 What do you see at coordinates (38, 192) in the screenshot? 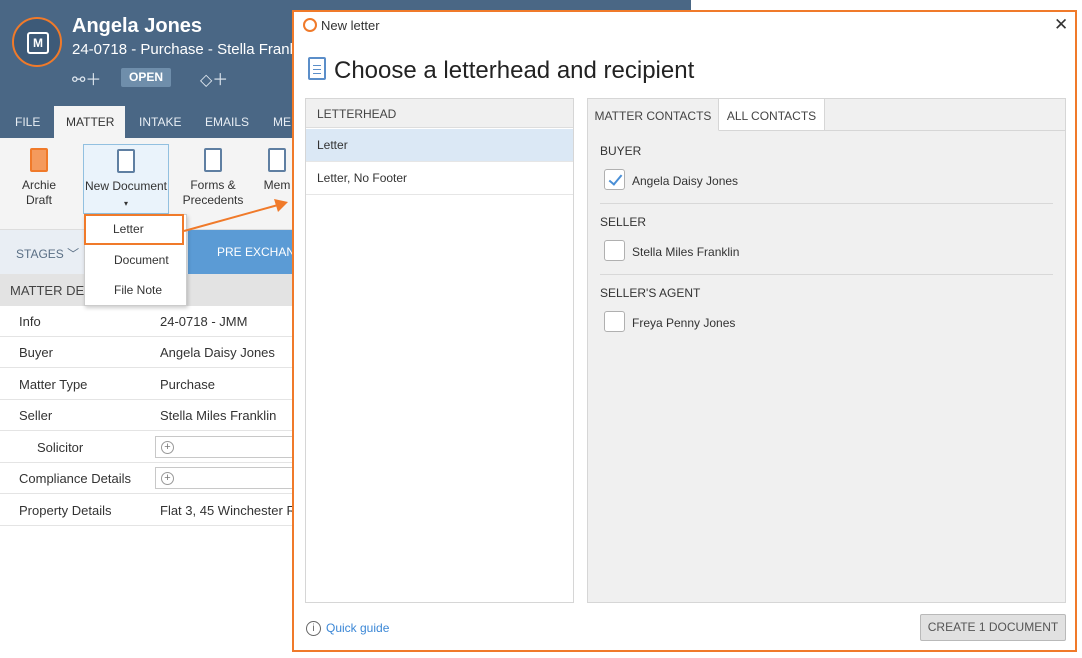
I see `archie-draft-label: Archie Draft` at bounding box center [38, 192].